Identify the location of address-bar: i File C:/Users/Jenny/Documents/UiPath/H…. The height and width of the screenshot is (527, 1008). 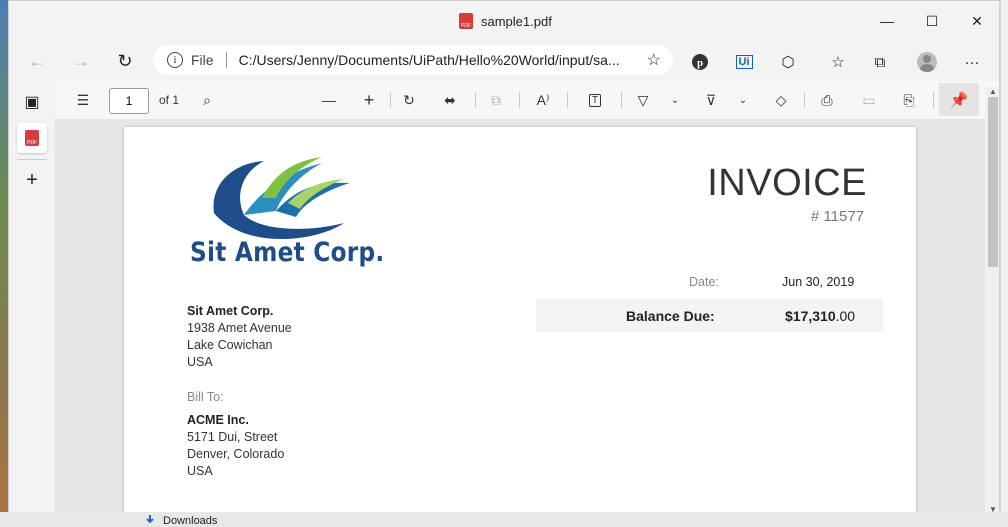
(413, 60).